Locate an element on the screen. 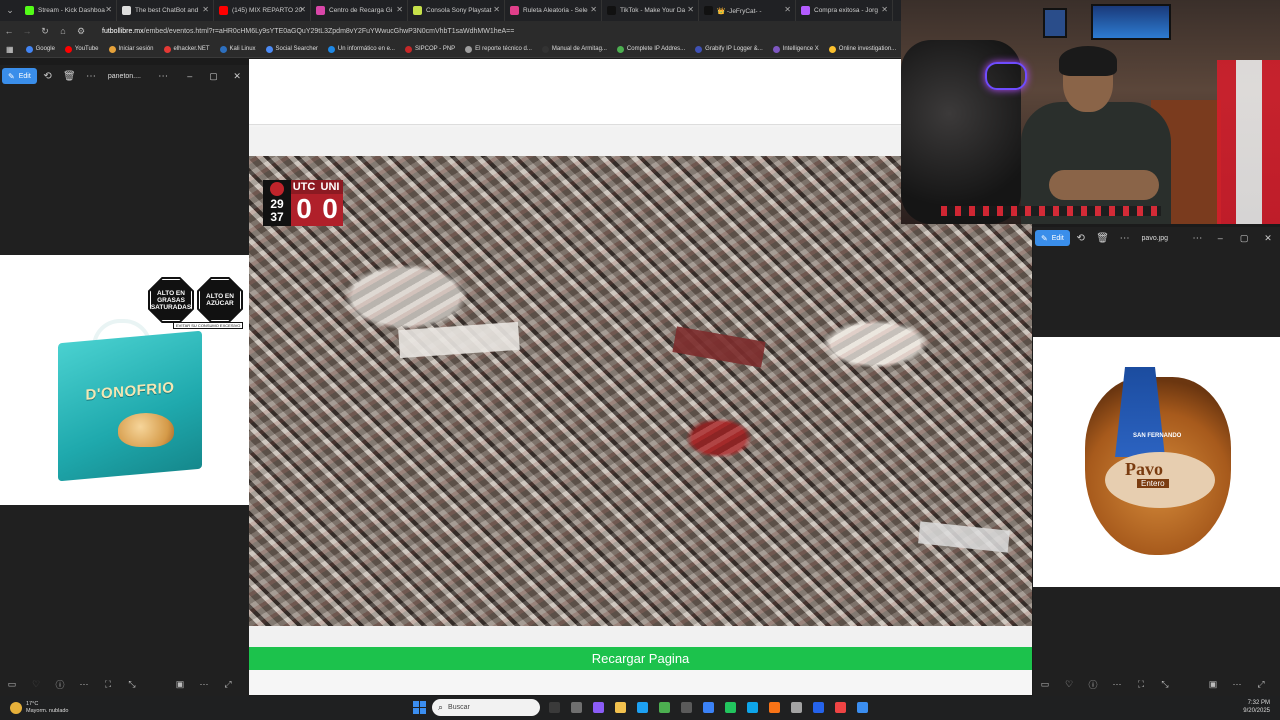 This screenshot has width=1280, height=720. streamer is located at coordinates (1101, 135).